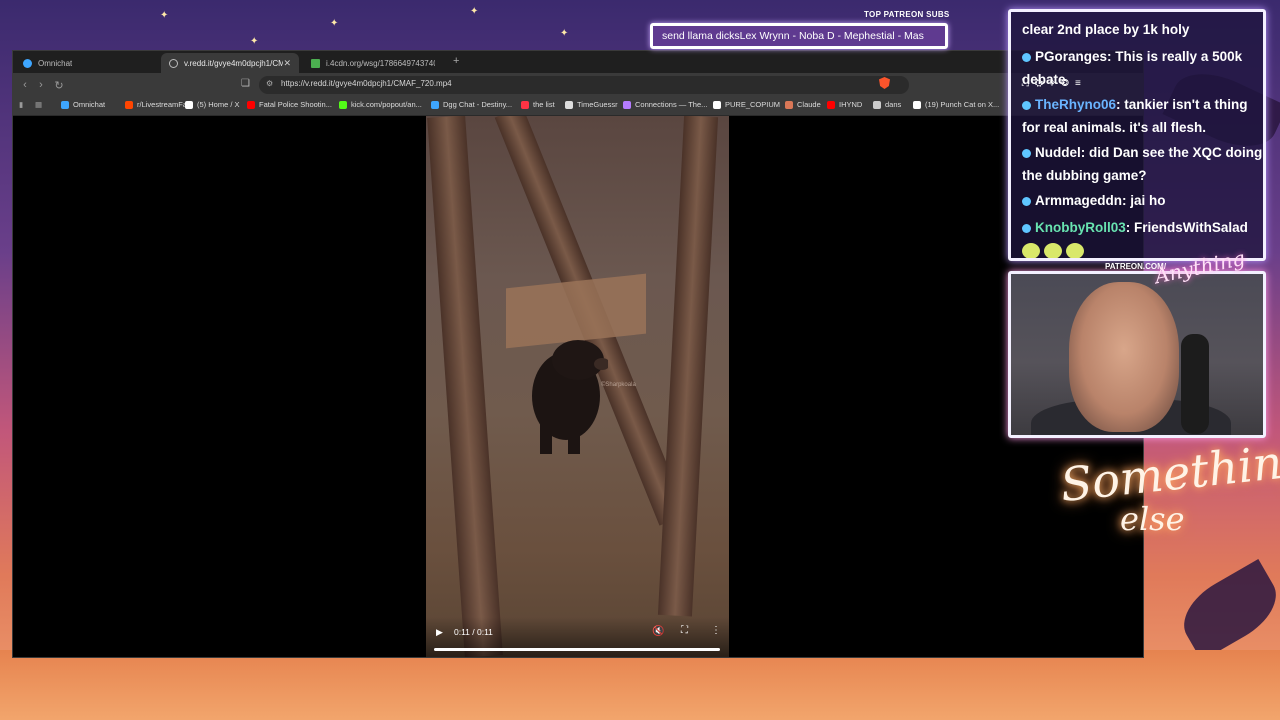 The height and width of the screenshot is (720, 1280). I want to click on else-logo: else, so click(1152, 519).